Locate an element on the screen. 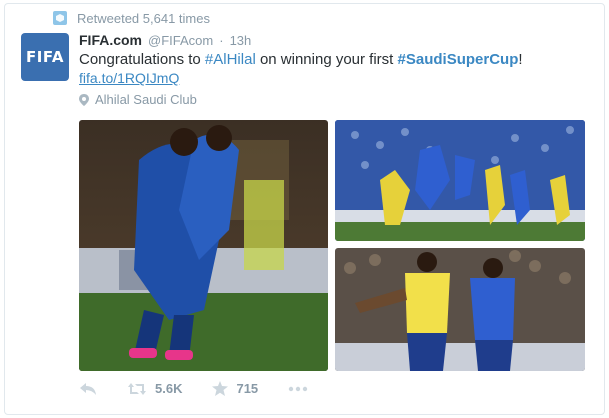 The width and height of the screenshot is (609, 418). tweet-timestamp: 13h is located at coordinates (241, 40).